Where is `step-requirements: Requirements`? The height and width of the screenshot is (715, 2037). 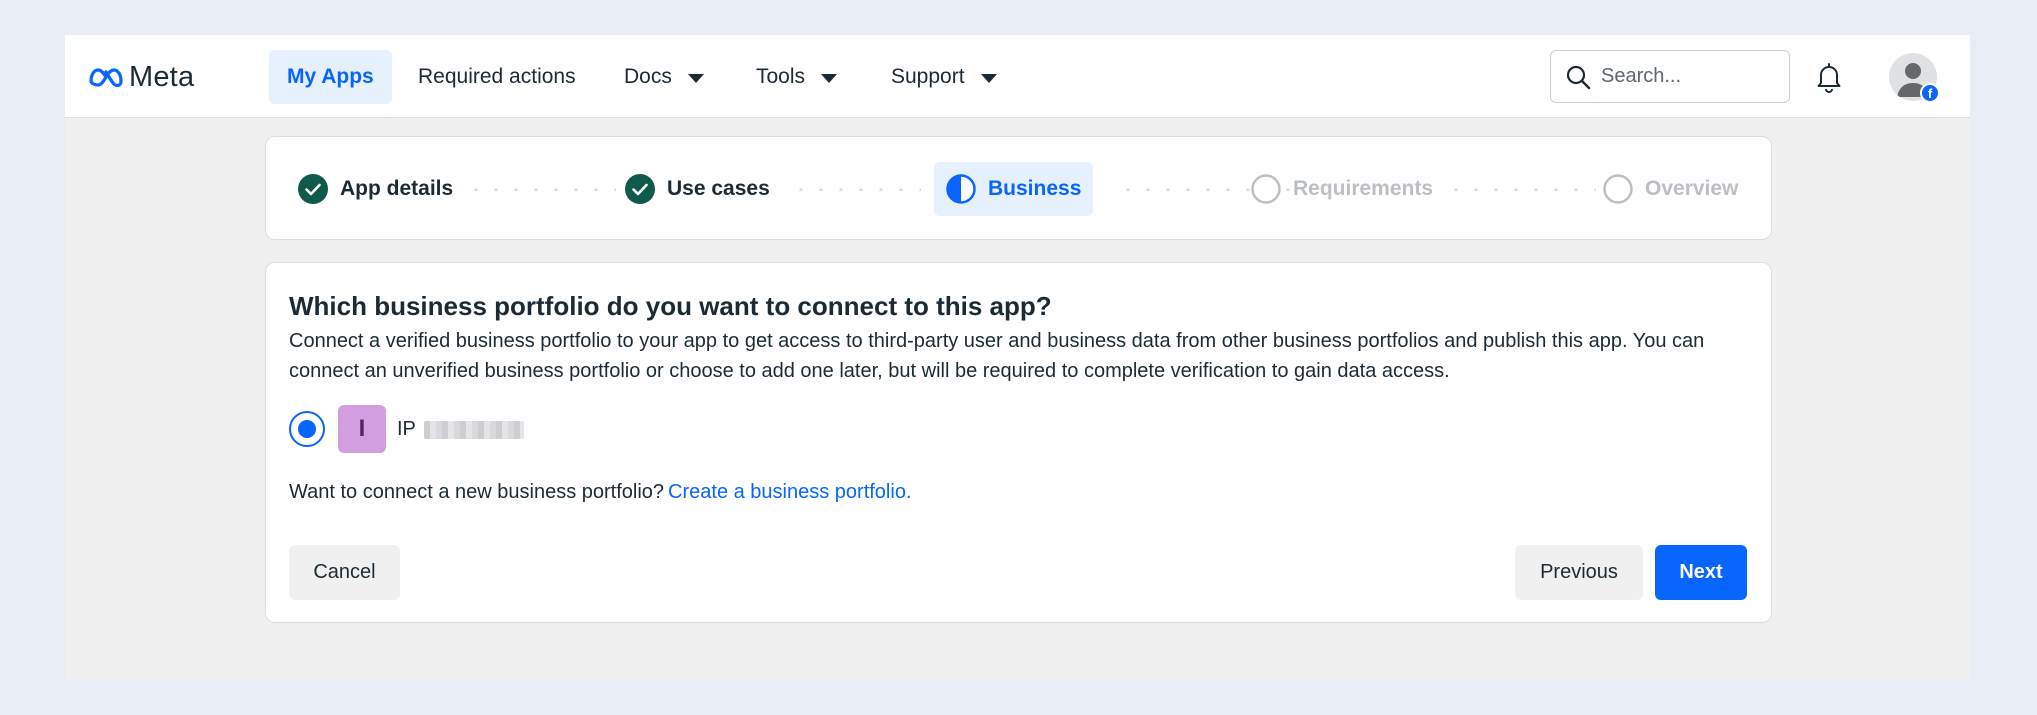 step-requirements: Requirements is located at coordinates (1342, 189).